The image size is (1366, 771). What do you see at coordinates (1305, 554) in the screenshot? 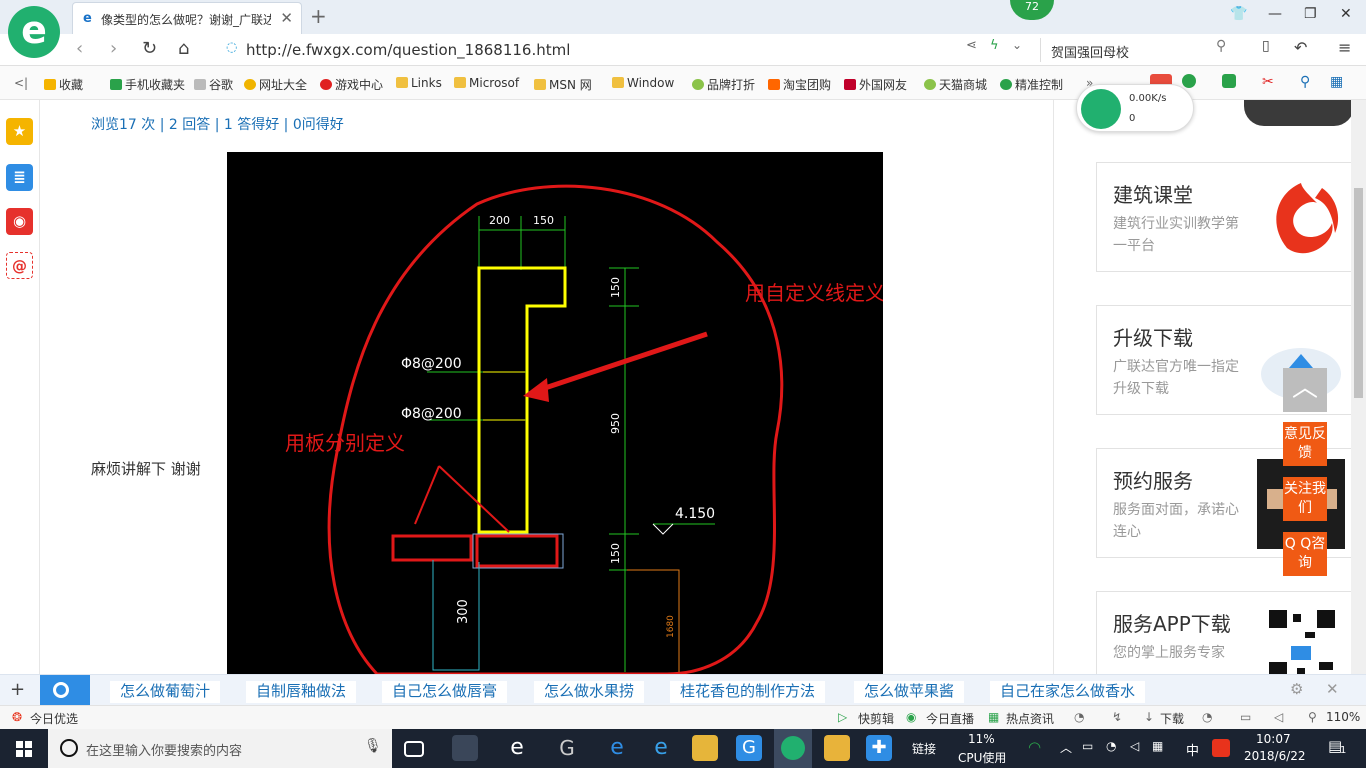
I see `qq-consult-button: Q Q咨询` at bounding box center [1305, 554].